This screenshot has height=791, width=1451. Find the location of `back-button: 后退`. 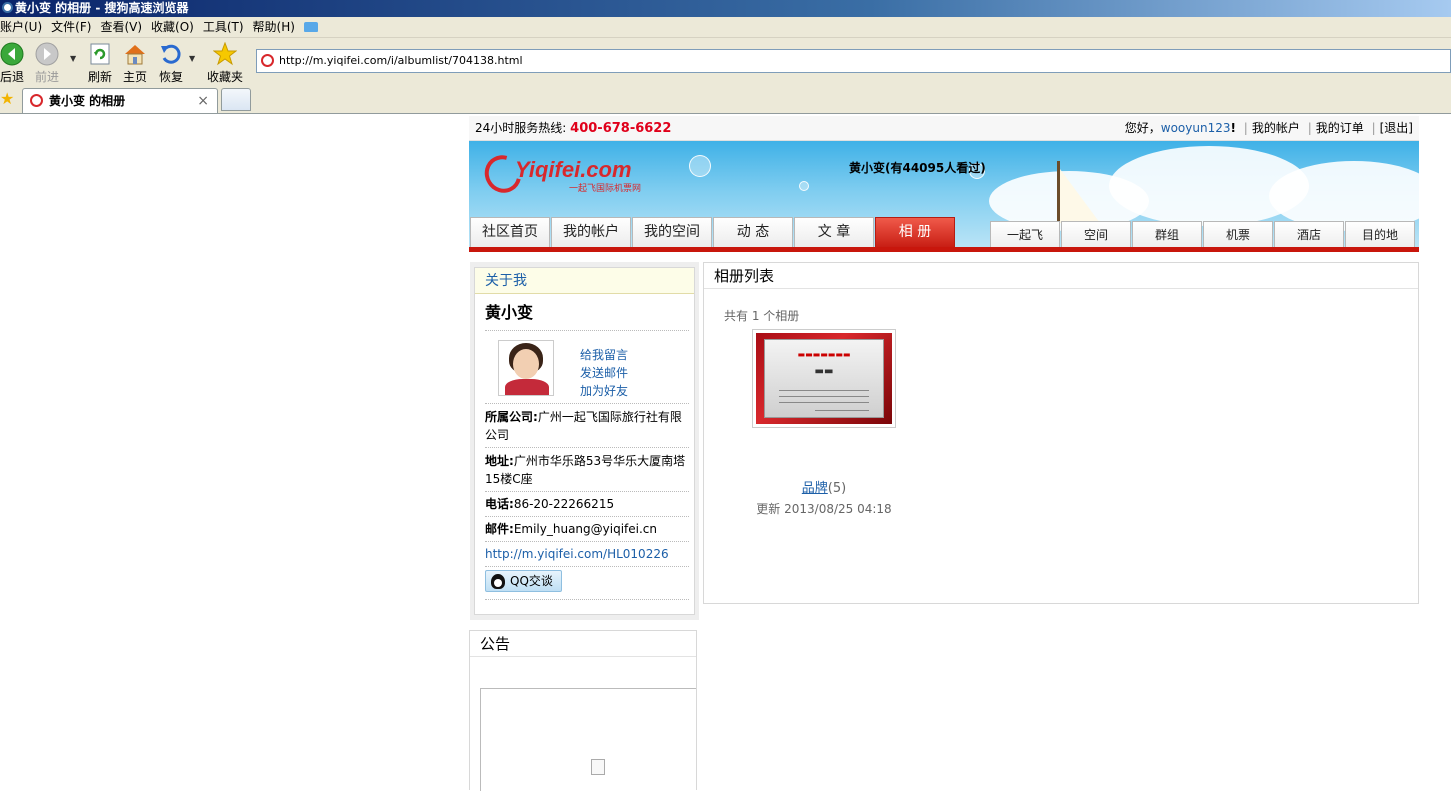

back-button: 后退 is located at coordinates (12, 63).